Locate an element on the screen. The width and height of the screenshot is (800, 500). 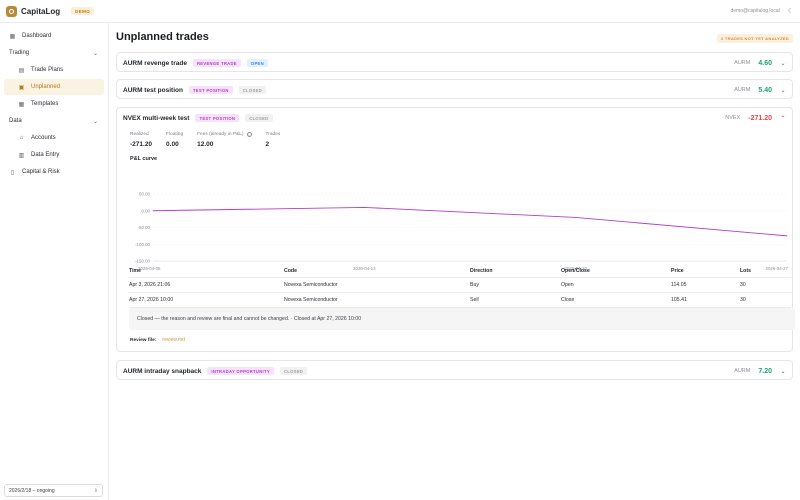
unanalyzed-badge: 2 TRADES NOT YET ANALYZED is located at coordinates (754, 38).